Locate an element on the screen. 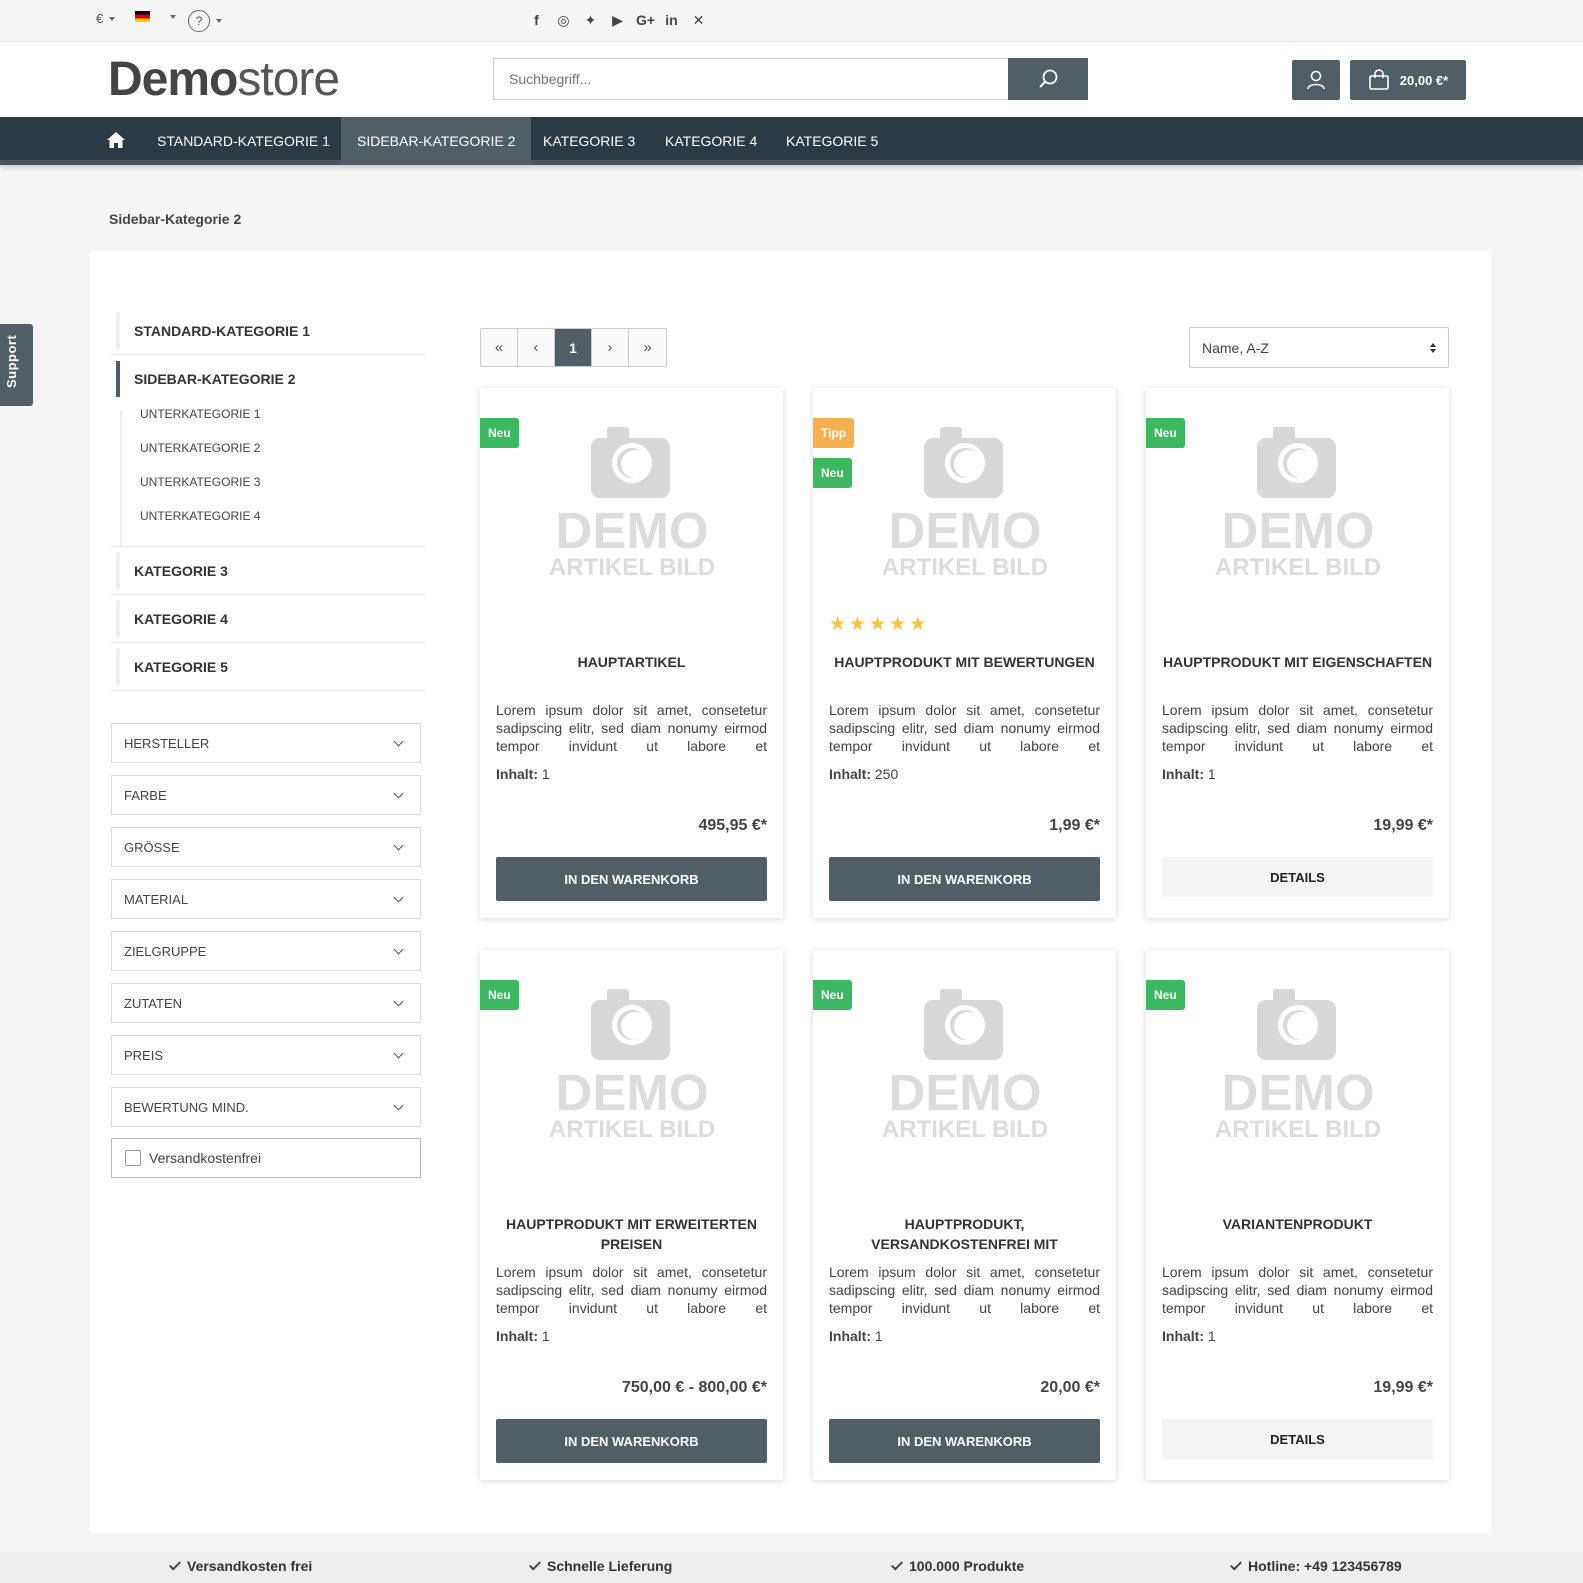  filter-groesse: GRÖSSE is located at coordinates (266, 847).